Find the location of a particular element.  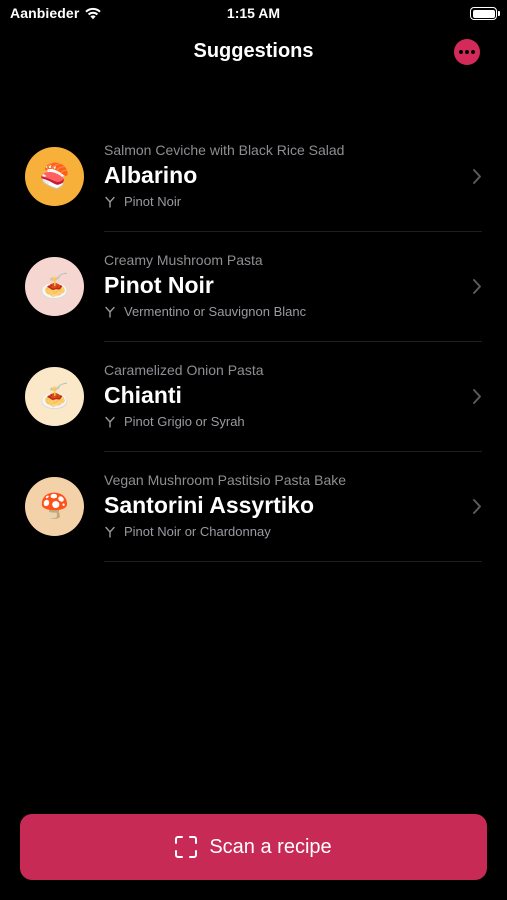

scan-viewfinder-icon is located at coordinates (186, 847).